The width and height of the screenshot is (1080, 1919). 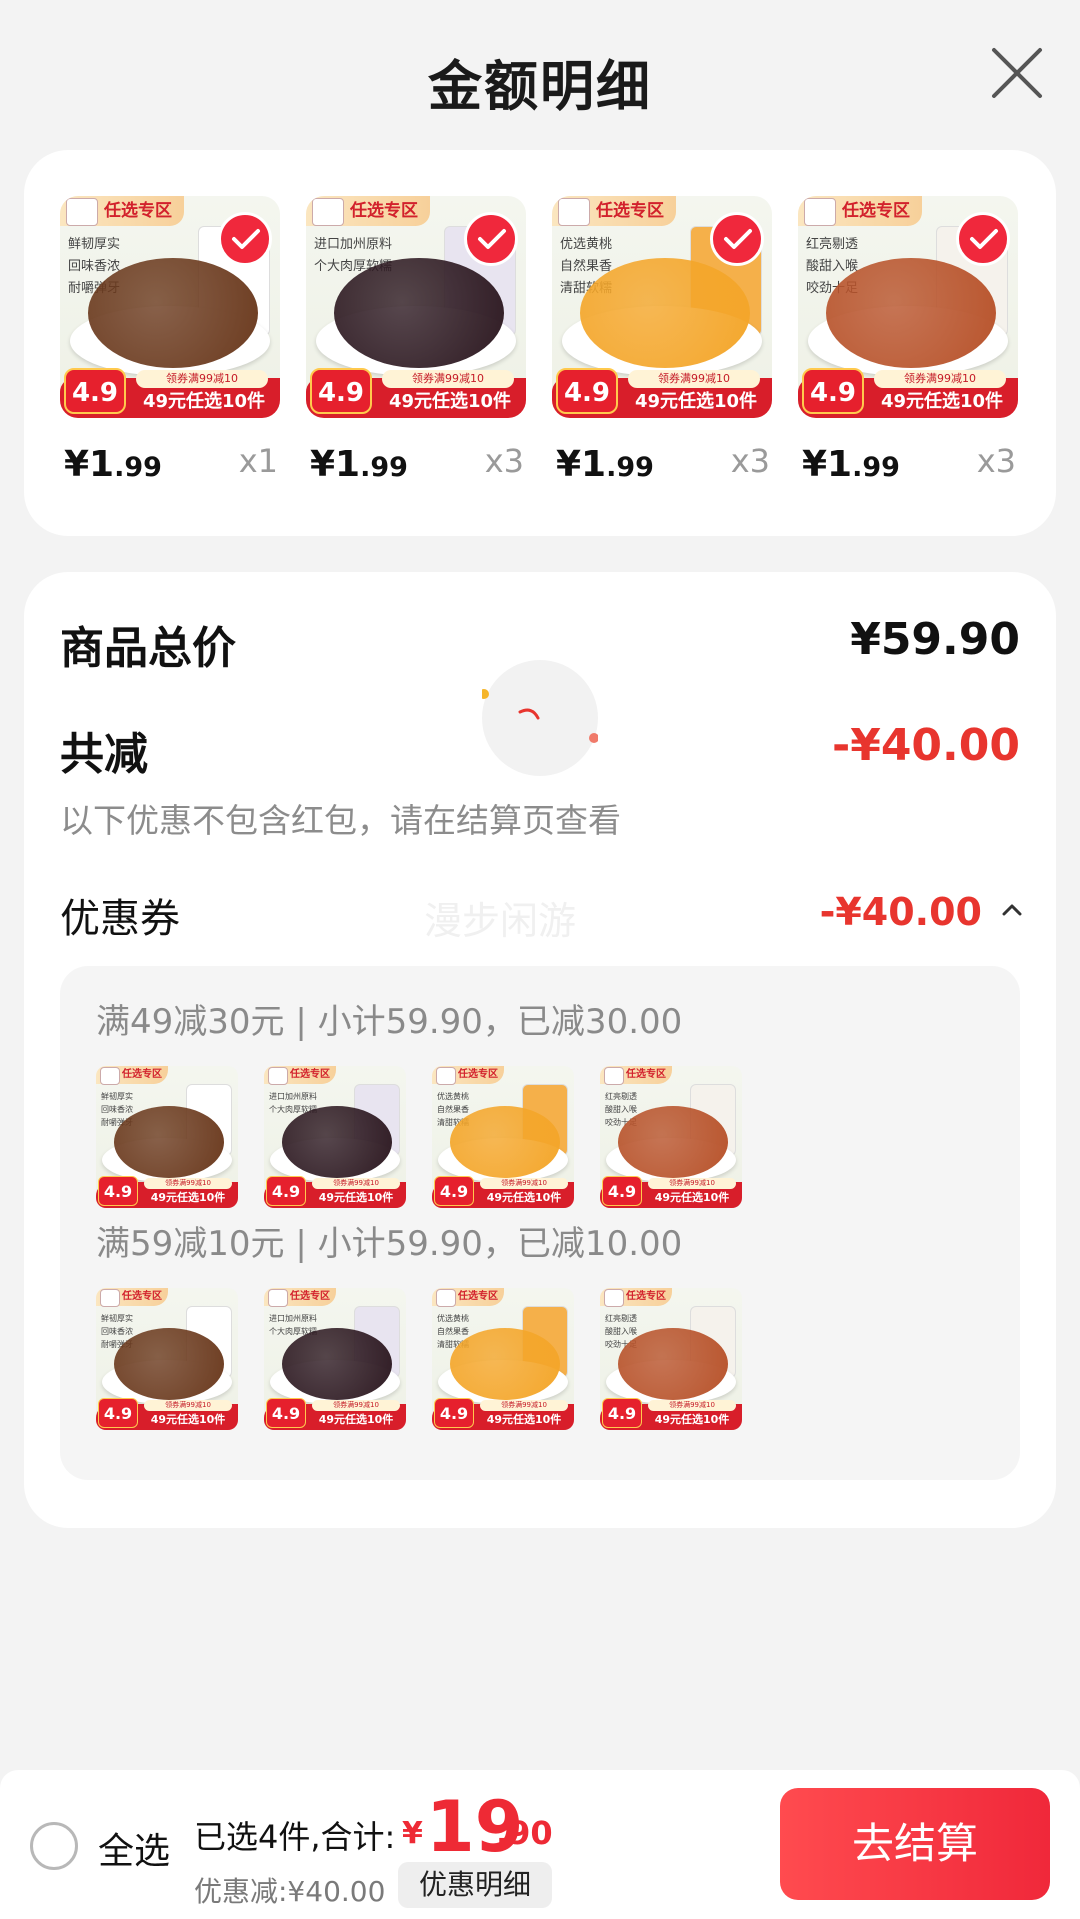 What do you see at coordinates (148, 648) in the screenshot?
I see `total-price-label: 商品总价` at bounding box center [148, 648].